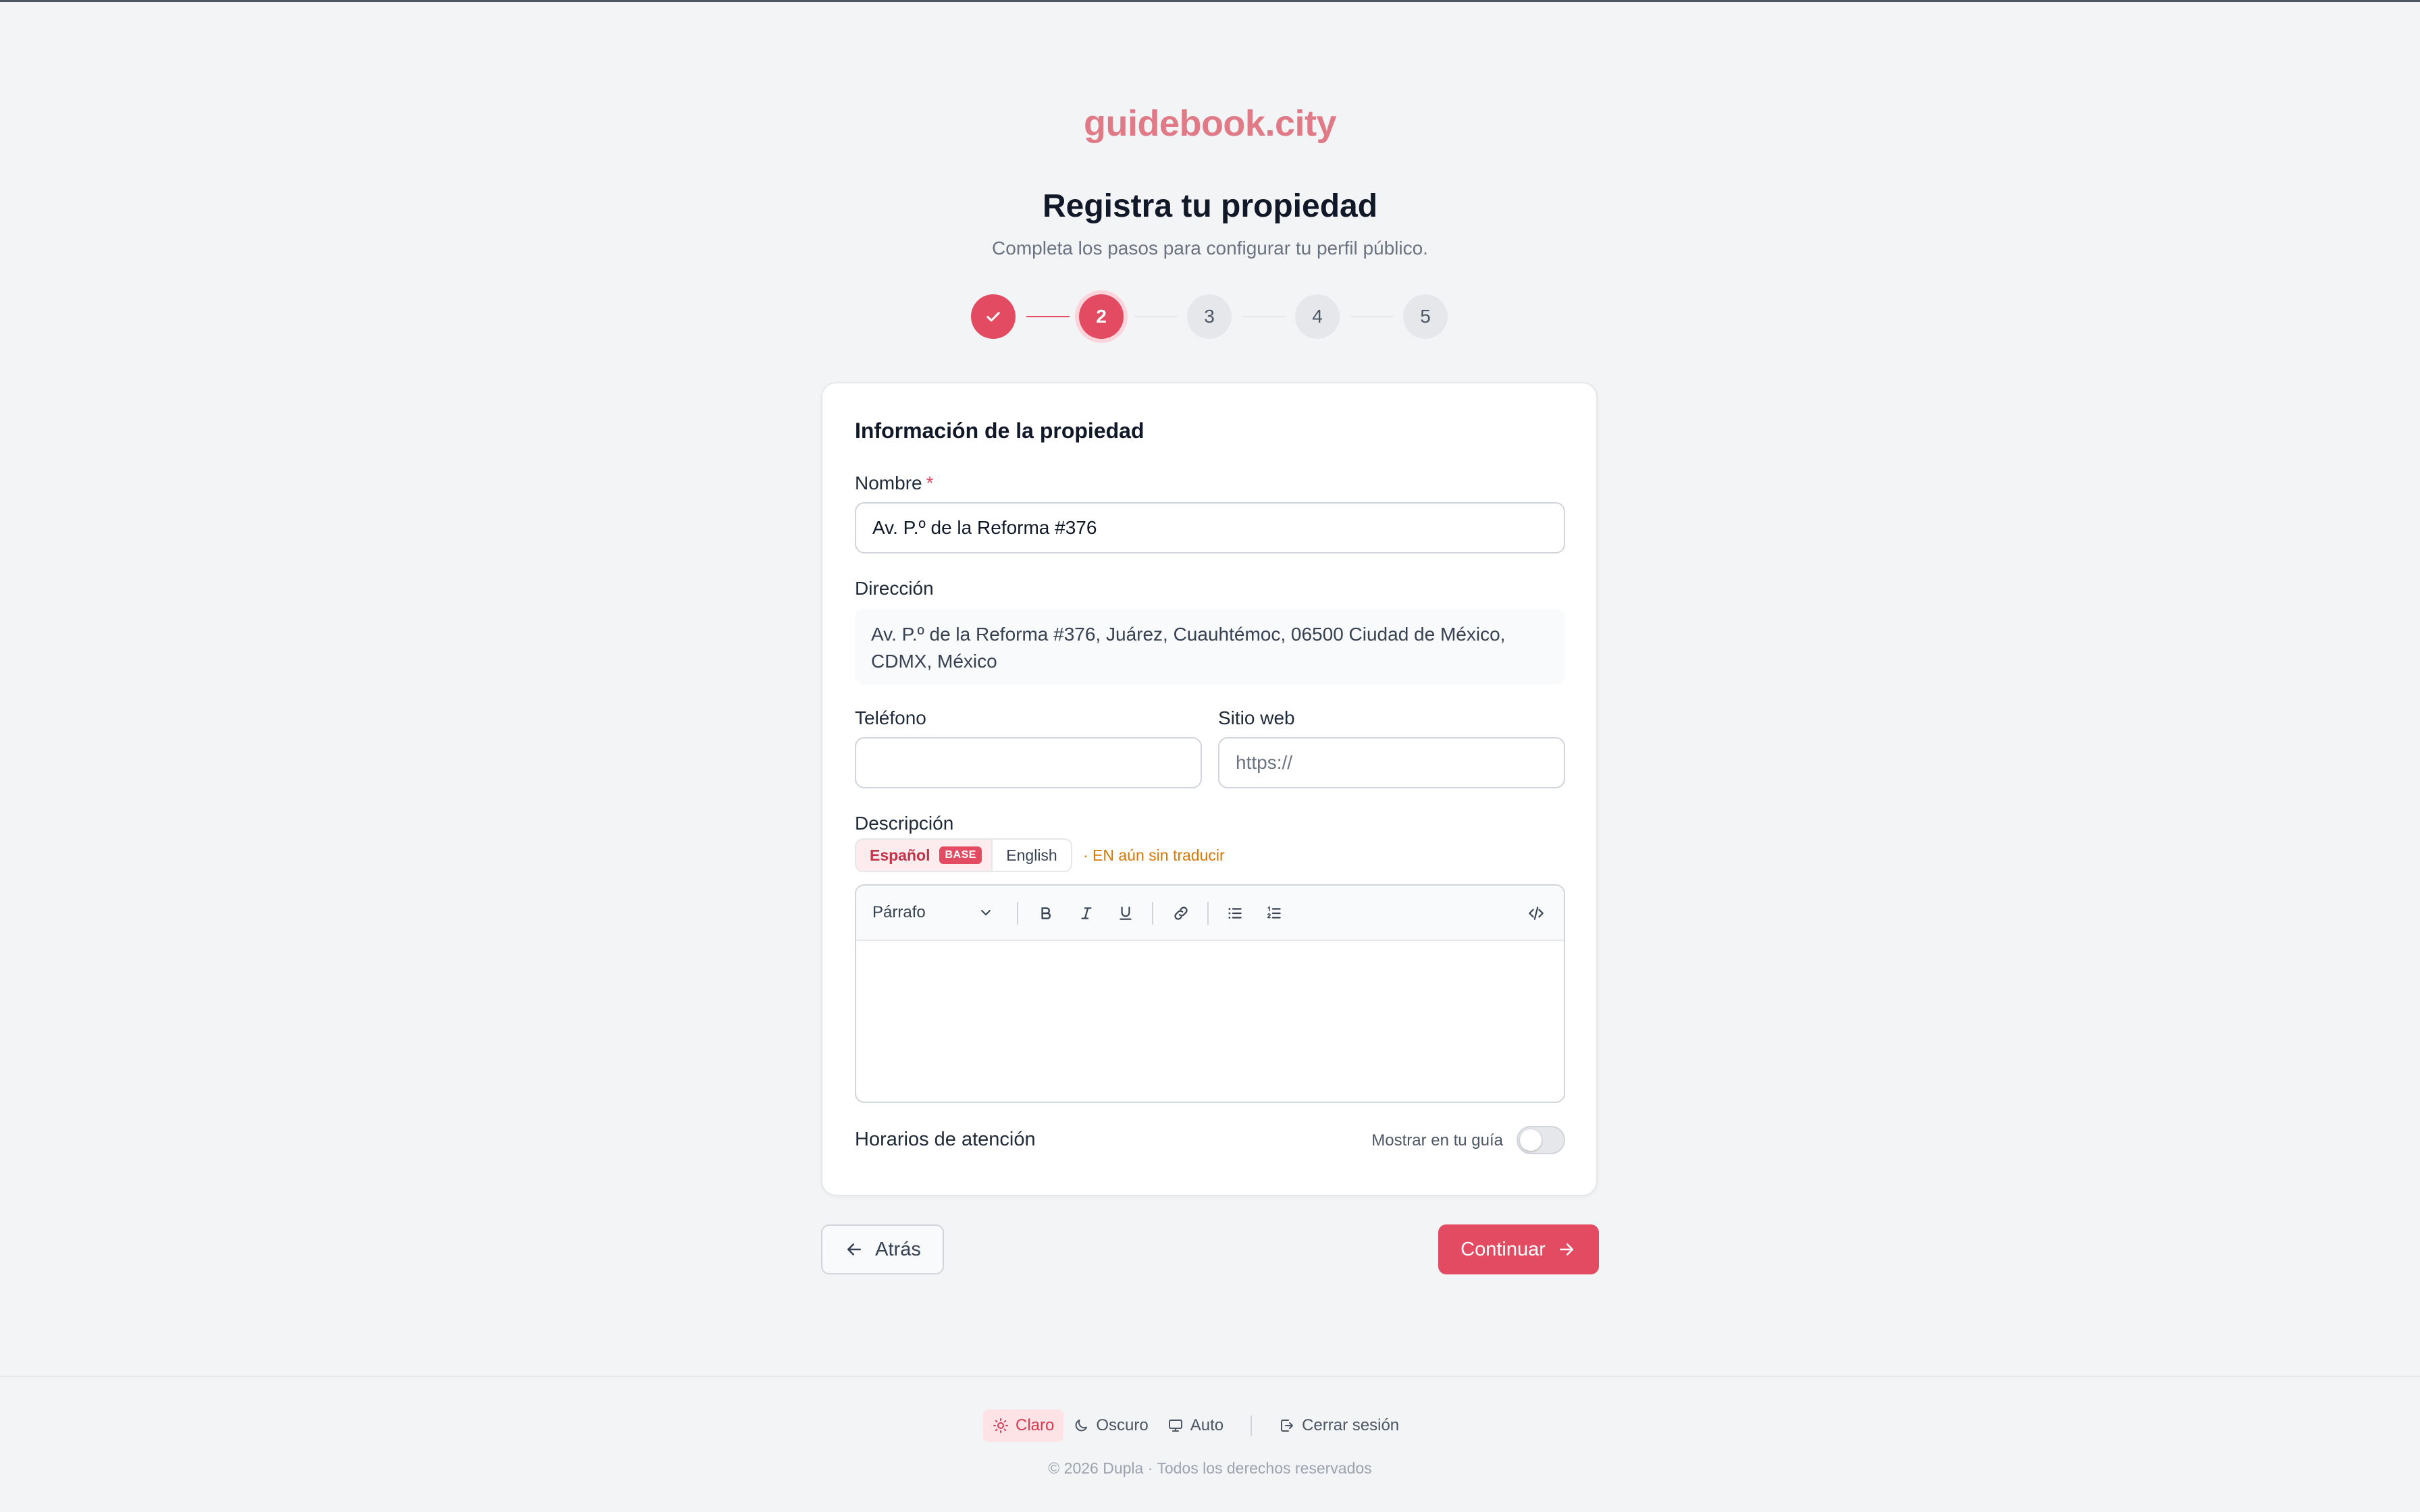 The width and height of the screenshot is (2420, 1512). What do you see at coordinates (1028, 762) in the screenshot?
I see `phone-input` at bounding box center [1028, 762].